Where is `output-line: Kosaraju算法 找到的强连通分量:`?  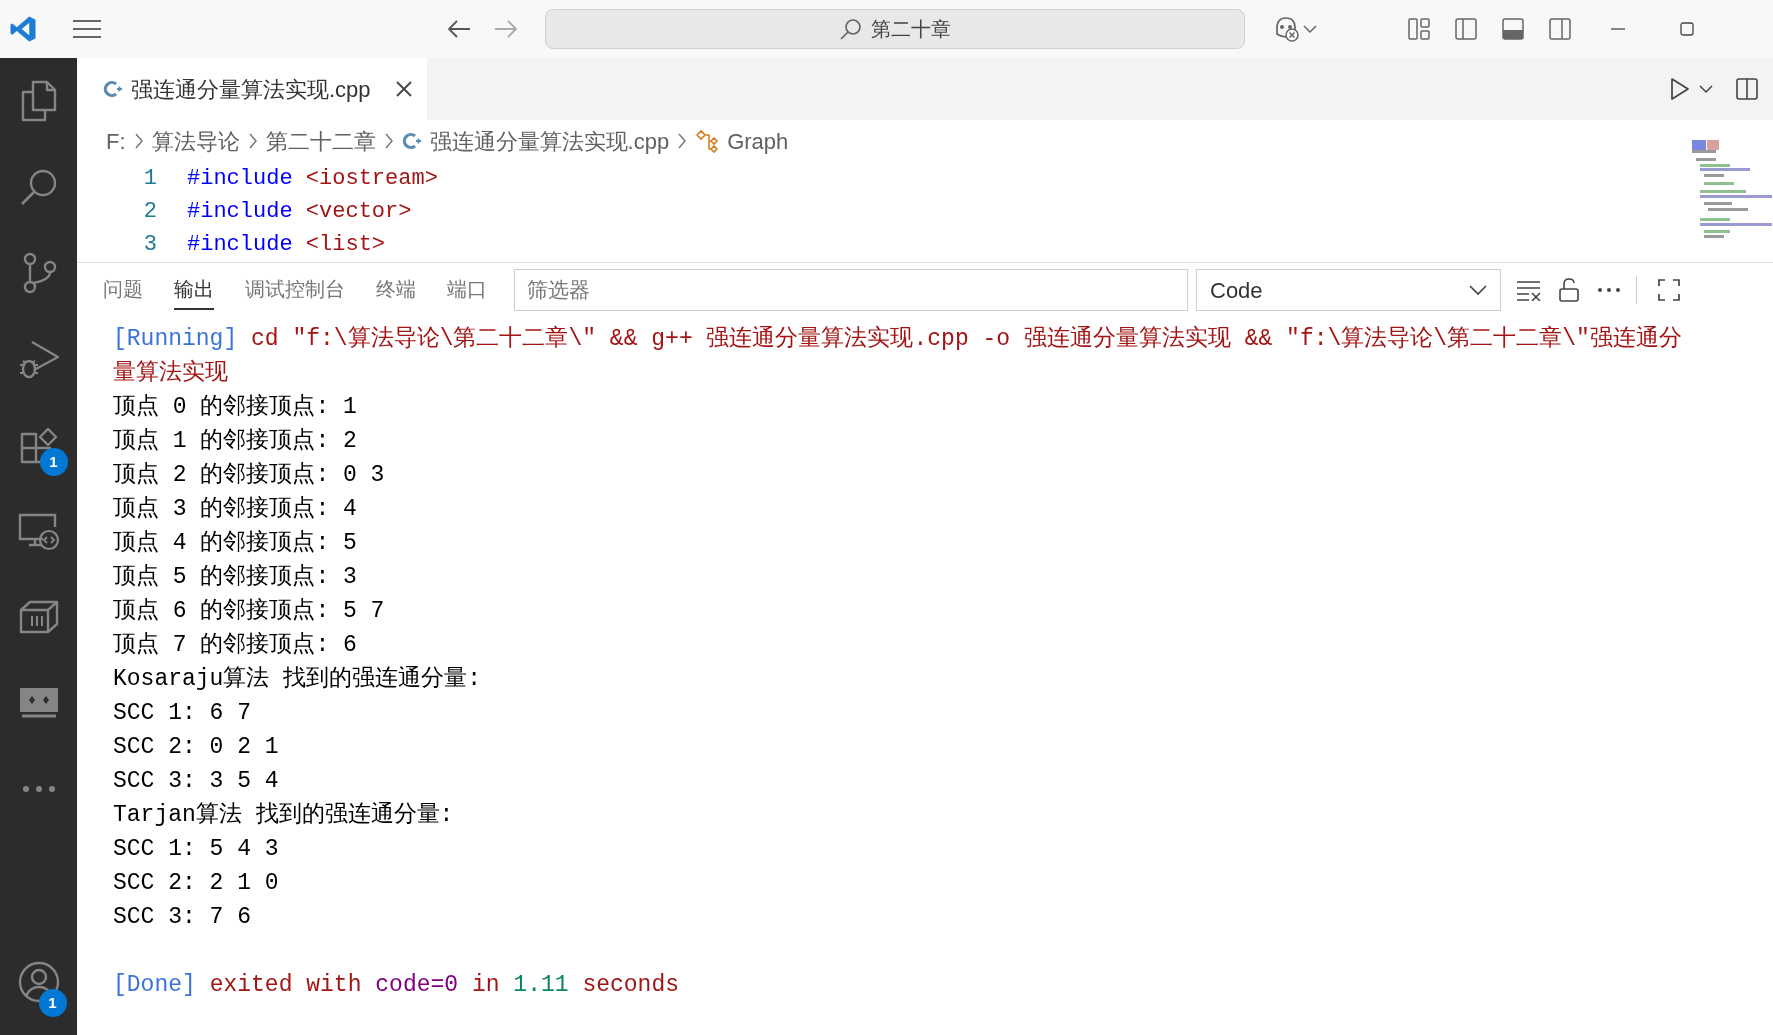 output-line: Kosaraju算法 找到的强连通分量: is located at coordinates (298, 679).